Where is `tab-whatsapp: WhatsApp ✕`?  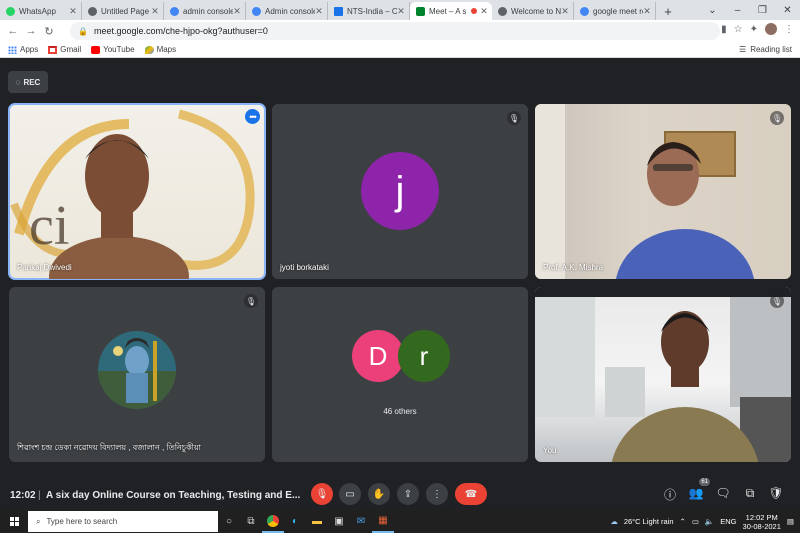
tab-whatsapp: WhatsApp ✕ is located at coordinates (41, 11).